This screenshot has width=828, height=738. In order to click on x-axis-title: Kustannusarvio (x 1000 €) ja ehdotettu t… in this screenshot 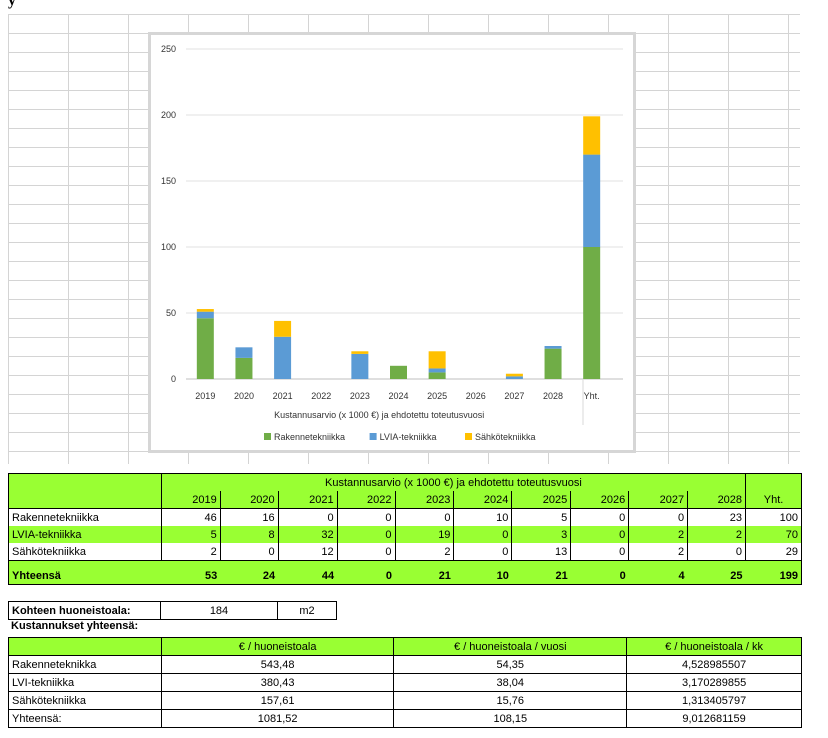, I will do `click(379, 415)`.